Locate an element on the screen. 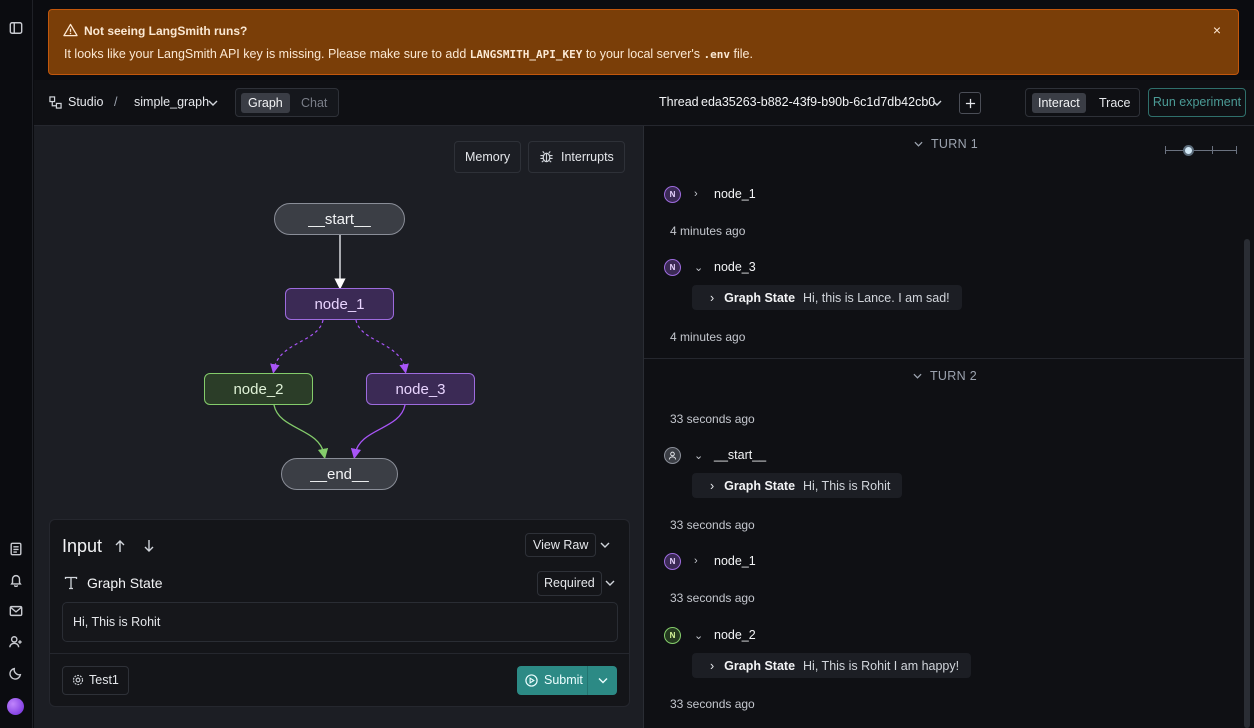  scrollbar is located at coordinates (1247, 483).